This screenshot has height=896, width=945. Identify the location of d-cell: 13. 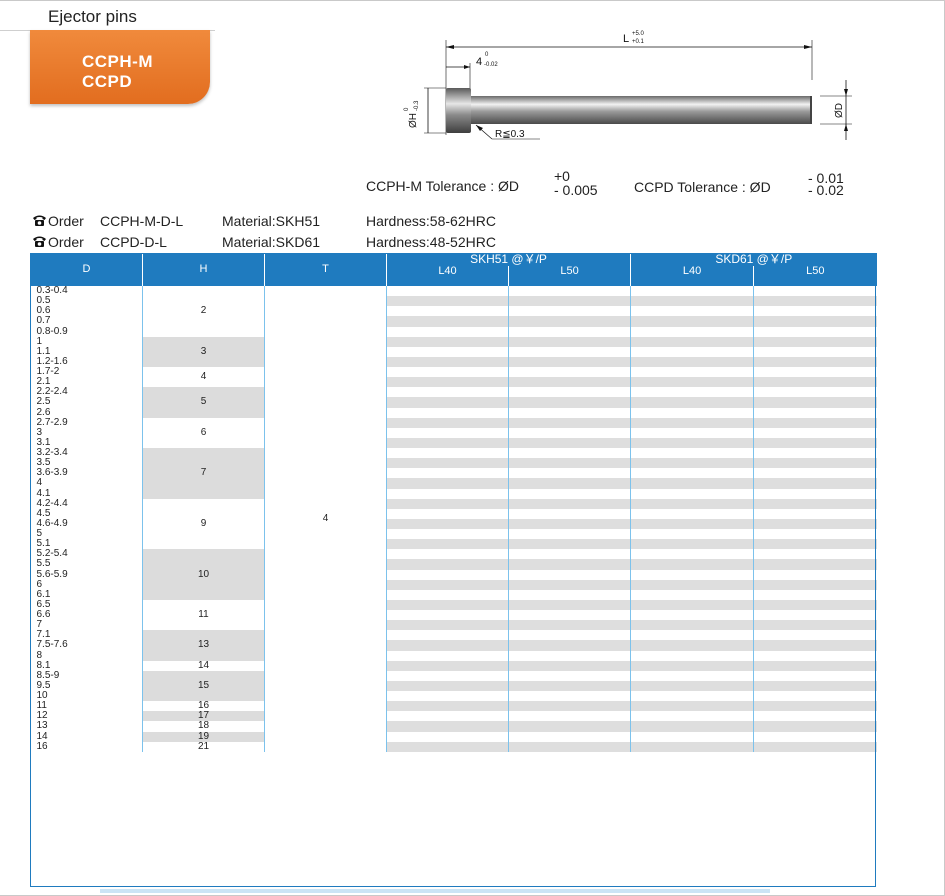
(86, 726).